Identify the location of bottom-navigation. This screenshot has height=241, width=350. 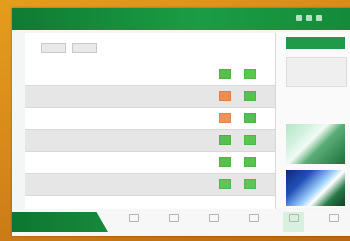
(233, 222).